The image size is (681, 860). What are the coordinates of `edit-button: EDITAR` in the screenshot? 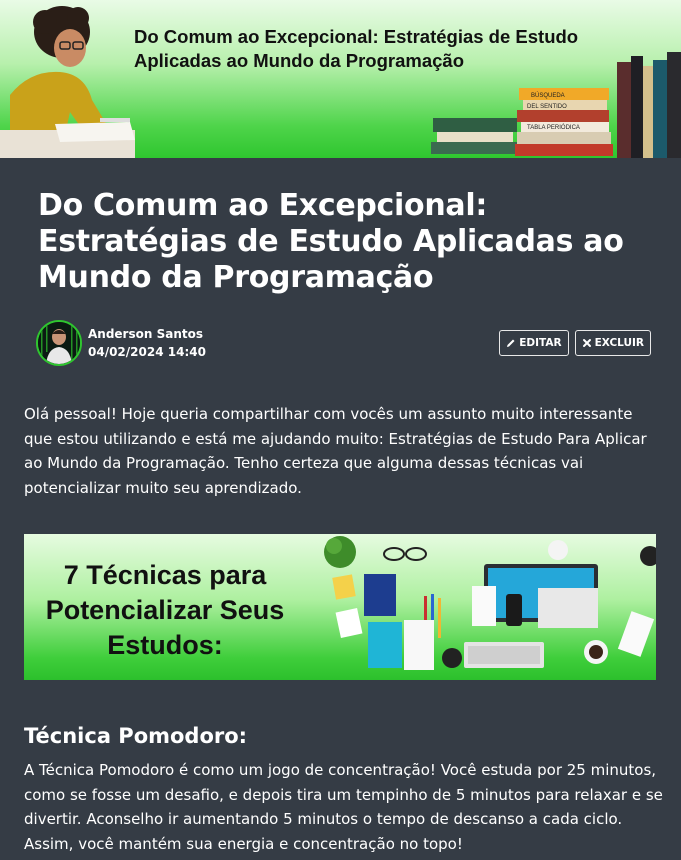 It's located at (534, 343).